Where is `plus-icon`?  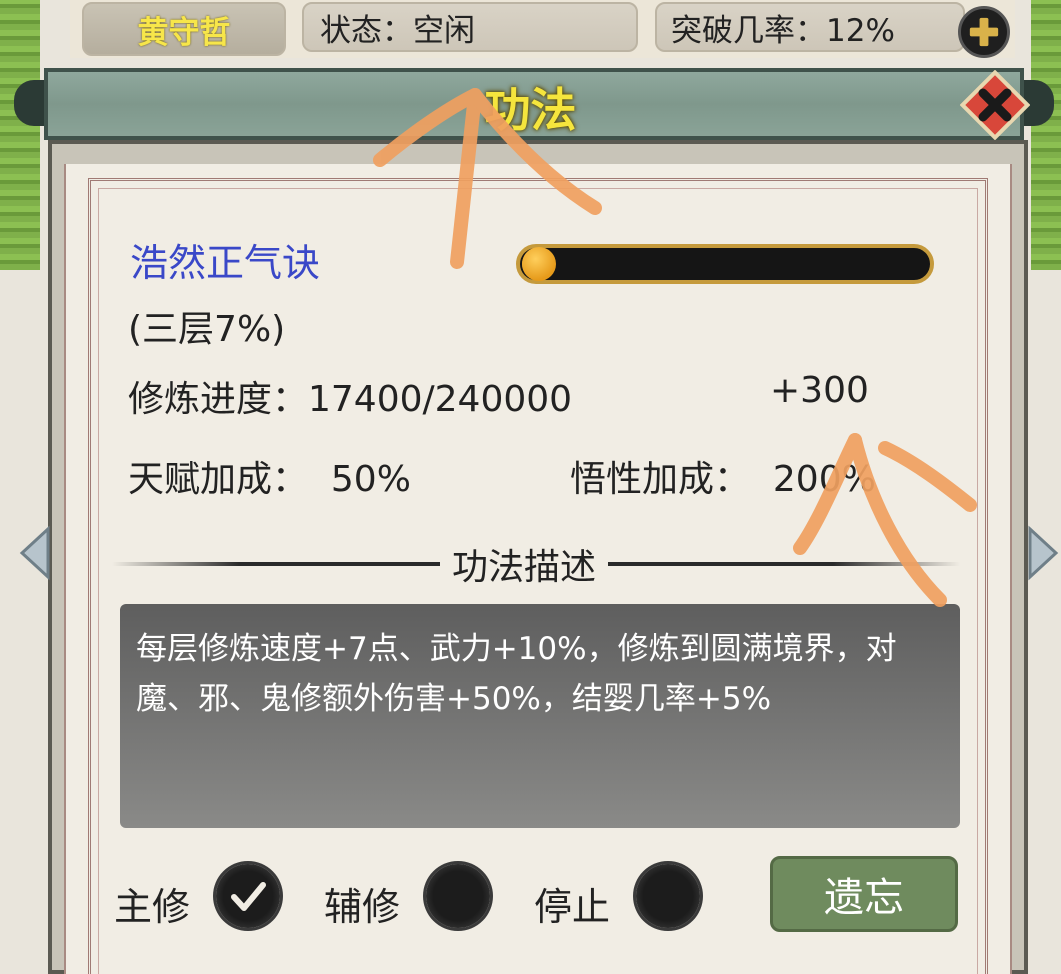 plus-icon is located at coordinates (984, 32).